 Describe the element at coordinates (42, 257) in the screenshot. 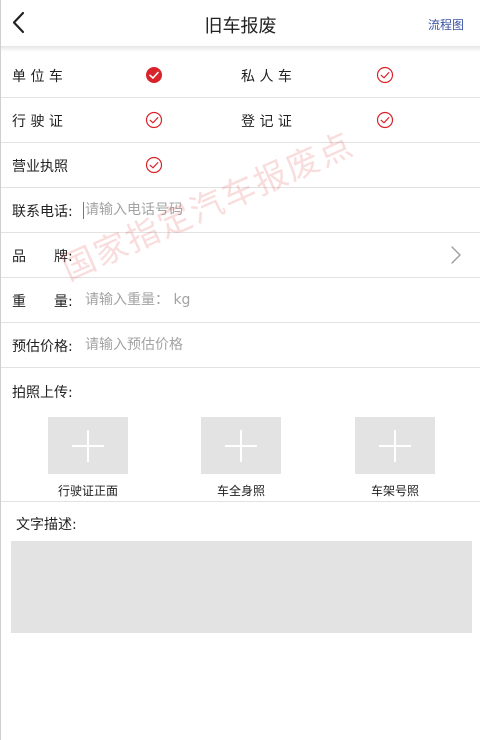

I see `brand-label: 品 牌:` at that location.